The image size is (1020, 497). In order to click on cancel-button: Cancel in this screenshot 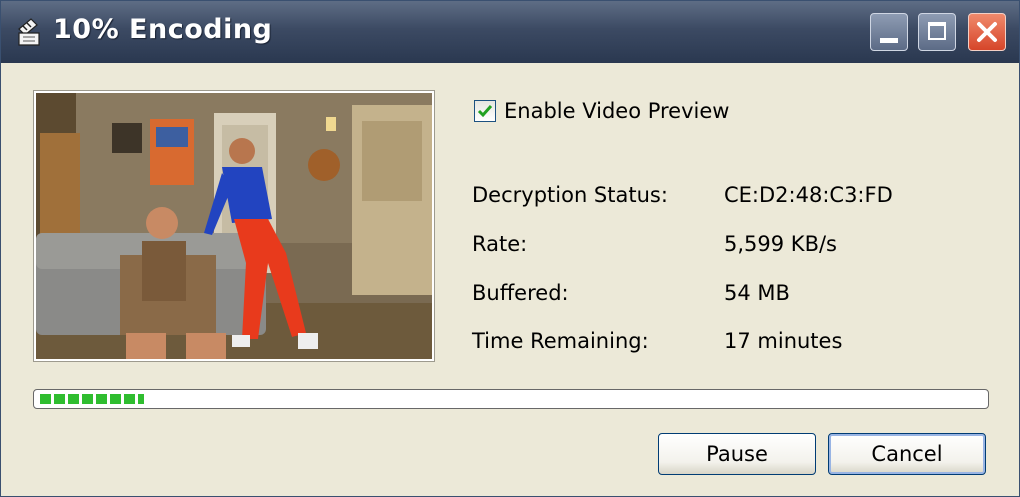, I will do `click(907, 454)`.